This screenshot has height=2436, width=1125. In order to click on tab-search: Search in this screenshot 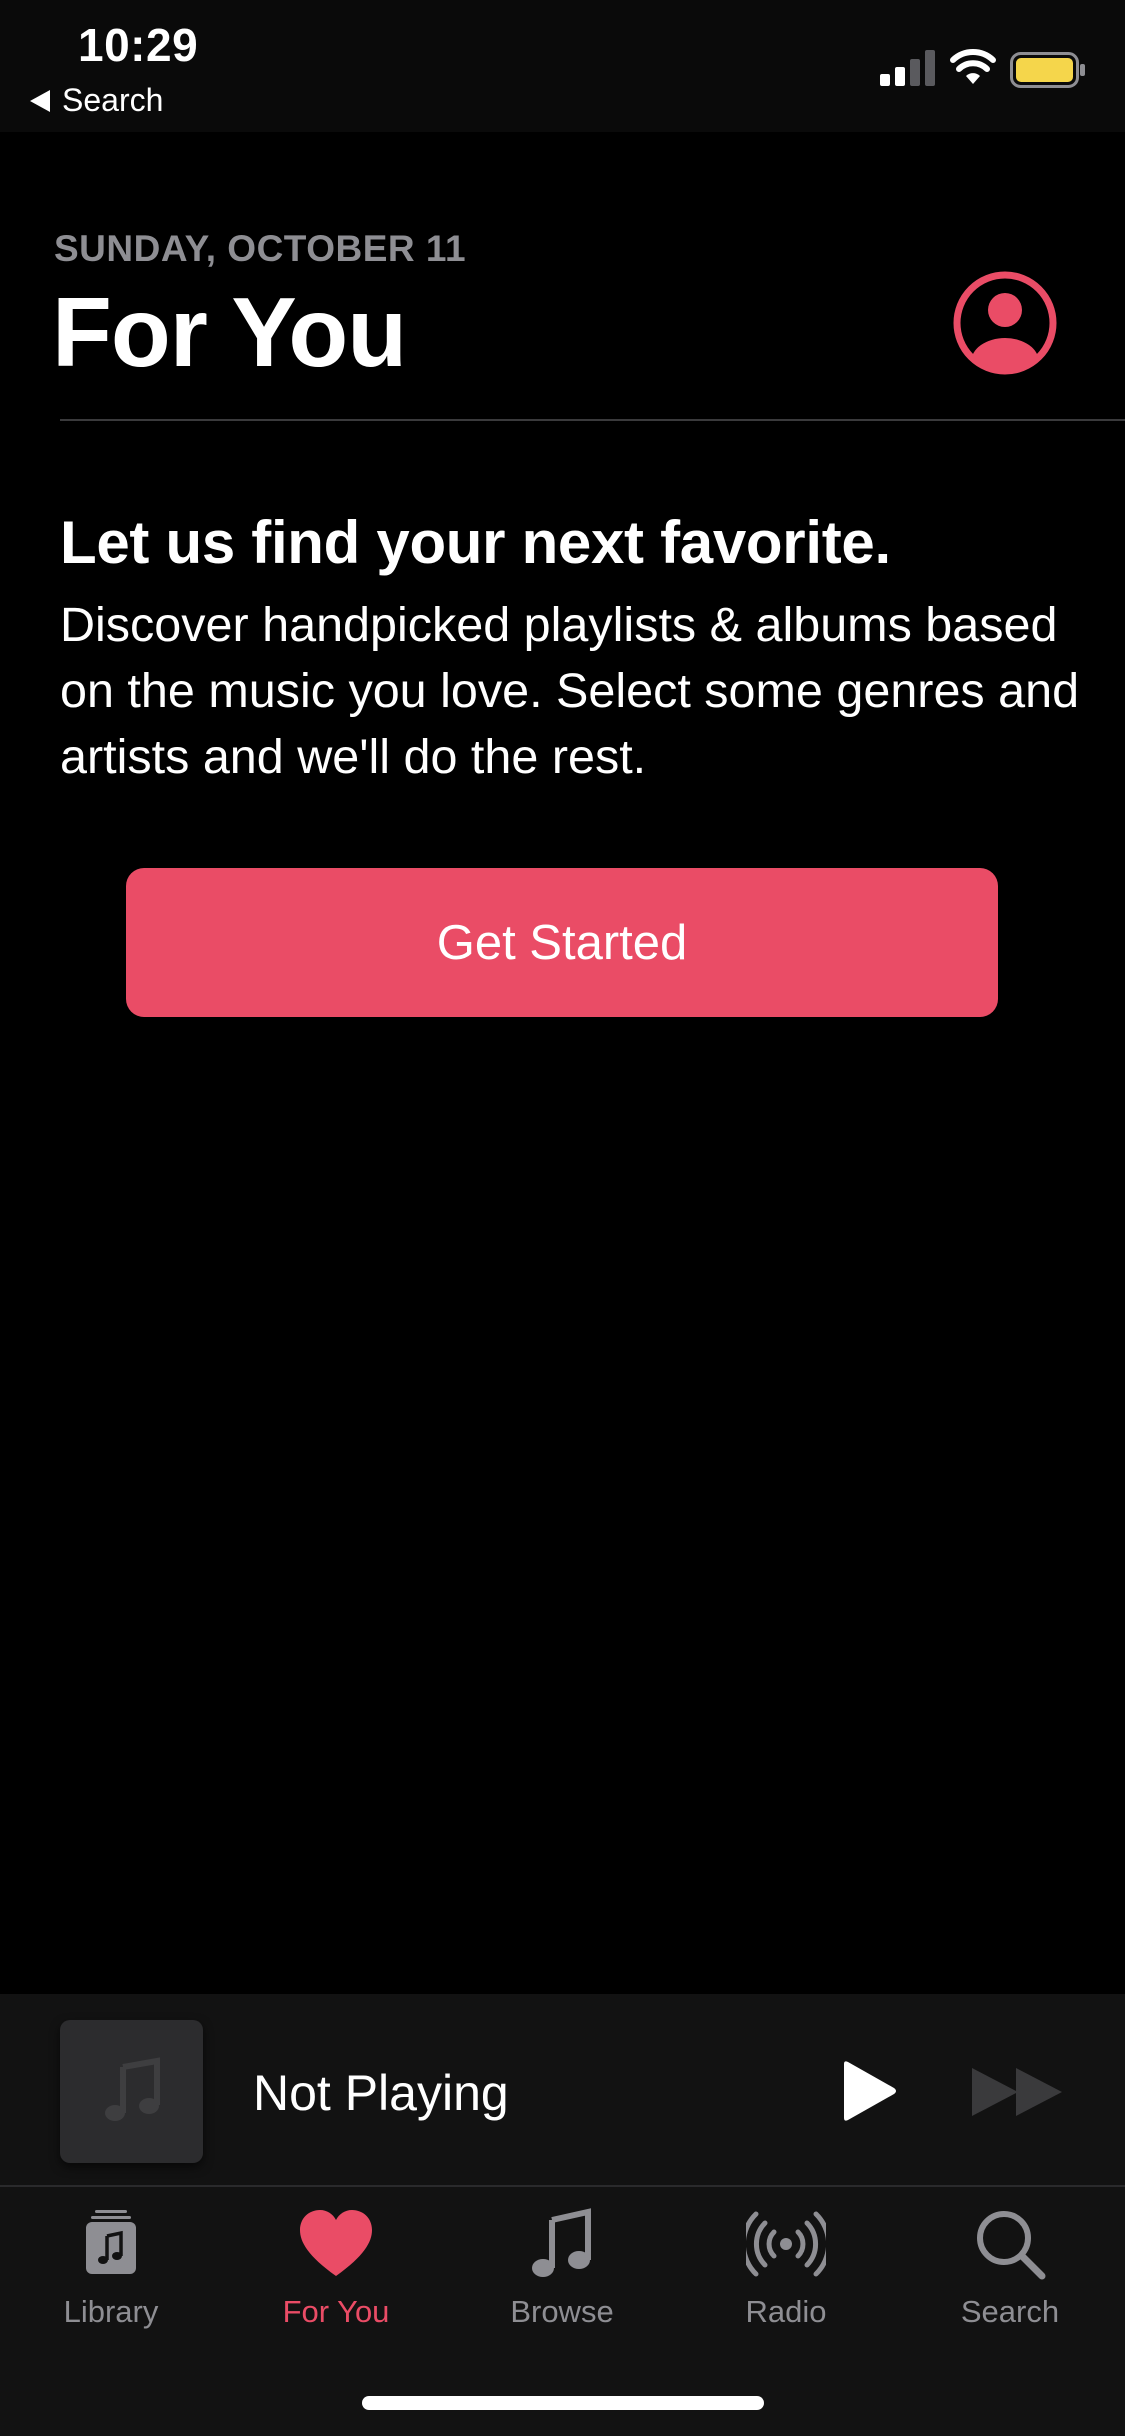, I will do `click(1010, 2269)`.